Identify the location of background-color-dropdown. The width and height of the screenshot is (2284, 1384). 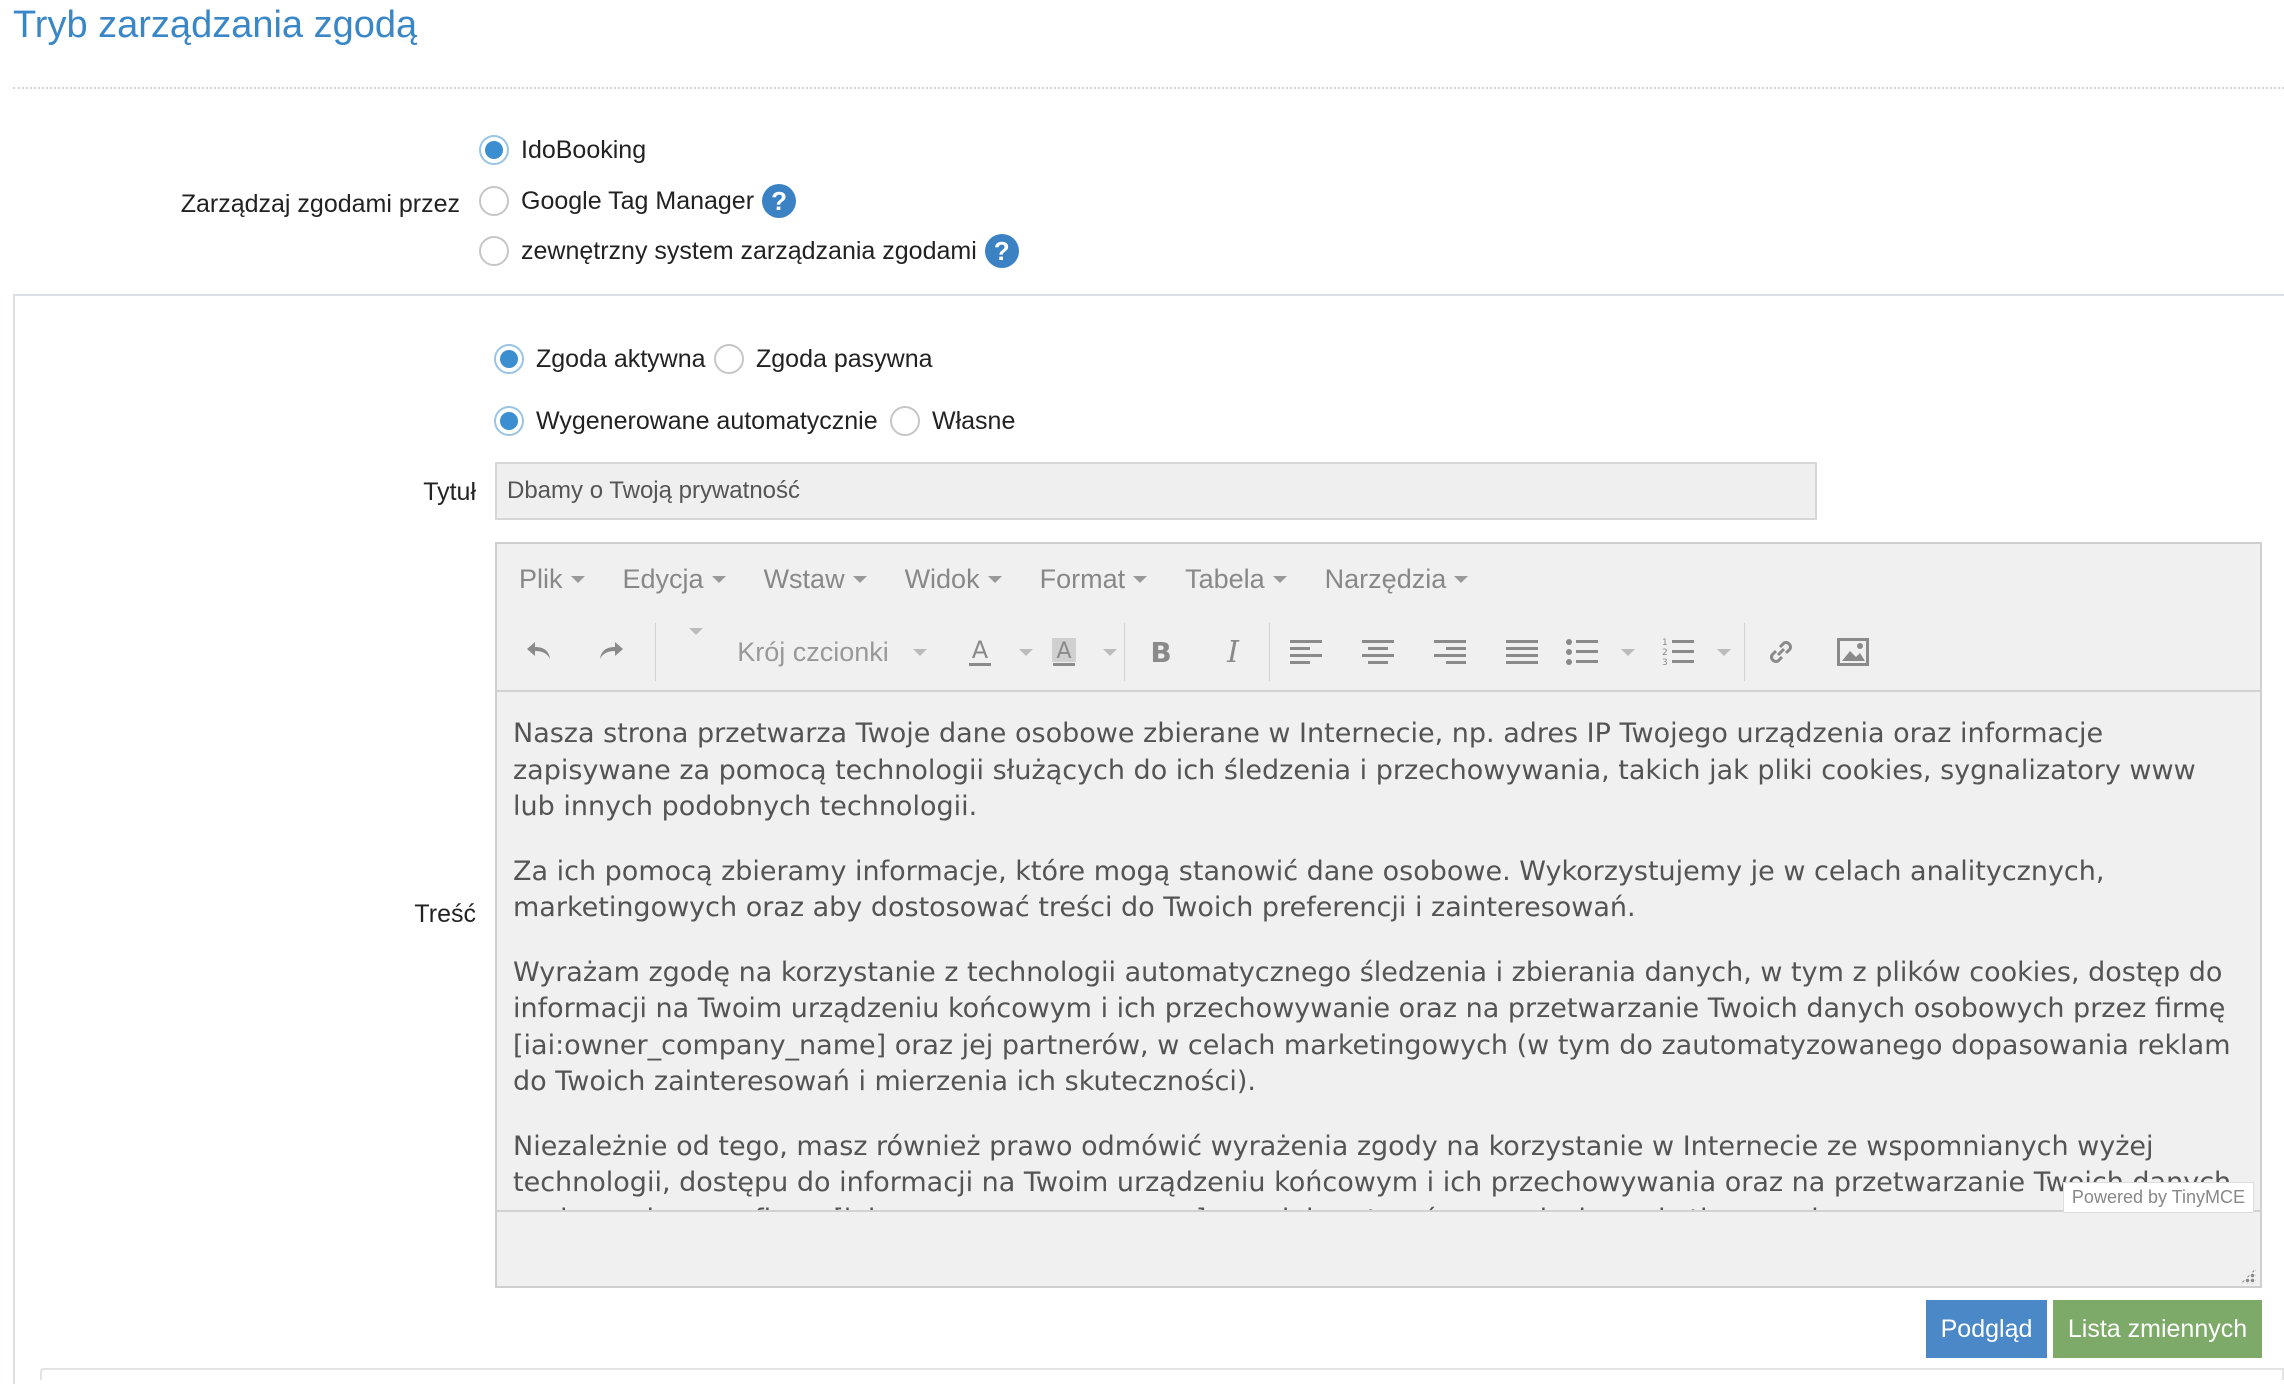
(1106, 652).